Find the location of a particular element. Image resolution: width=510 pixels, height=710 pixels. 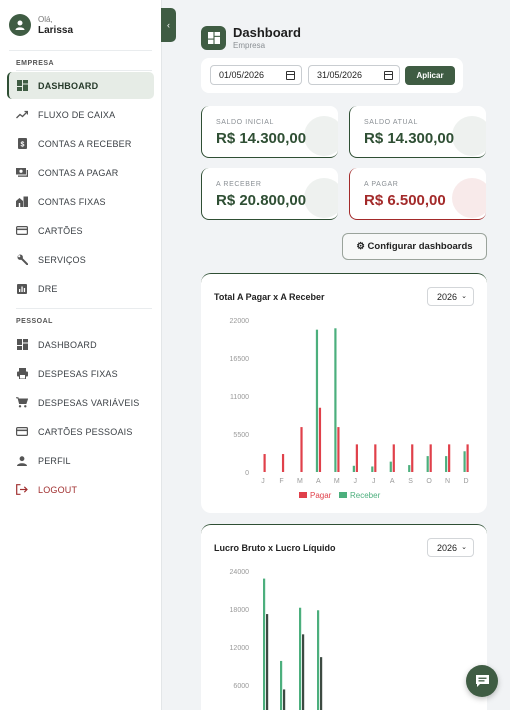

avatar is located at coordinates (20, 25).